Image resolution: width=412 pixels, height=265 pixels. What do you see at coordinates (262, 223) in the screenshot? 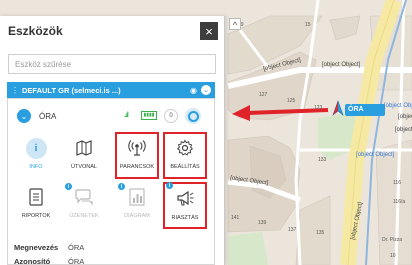
I see `house-number: 139` at bounding box center [262, 223].